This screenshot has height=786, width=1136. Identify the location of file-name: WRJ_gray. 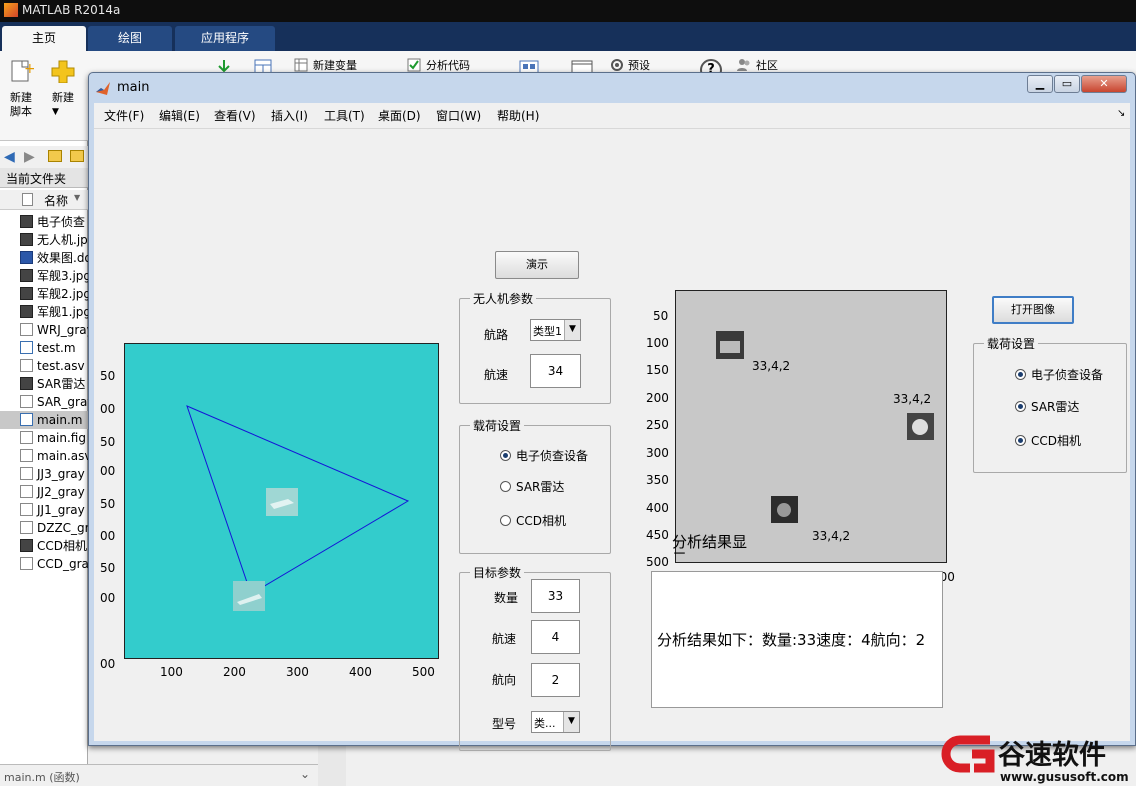
(62, 330).